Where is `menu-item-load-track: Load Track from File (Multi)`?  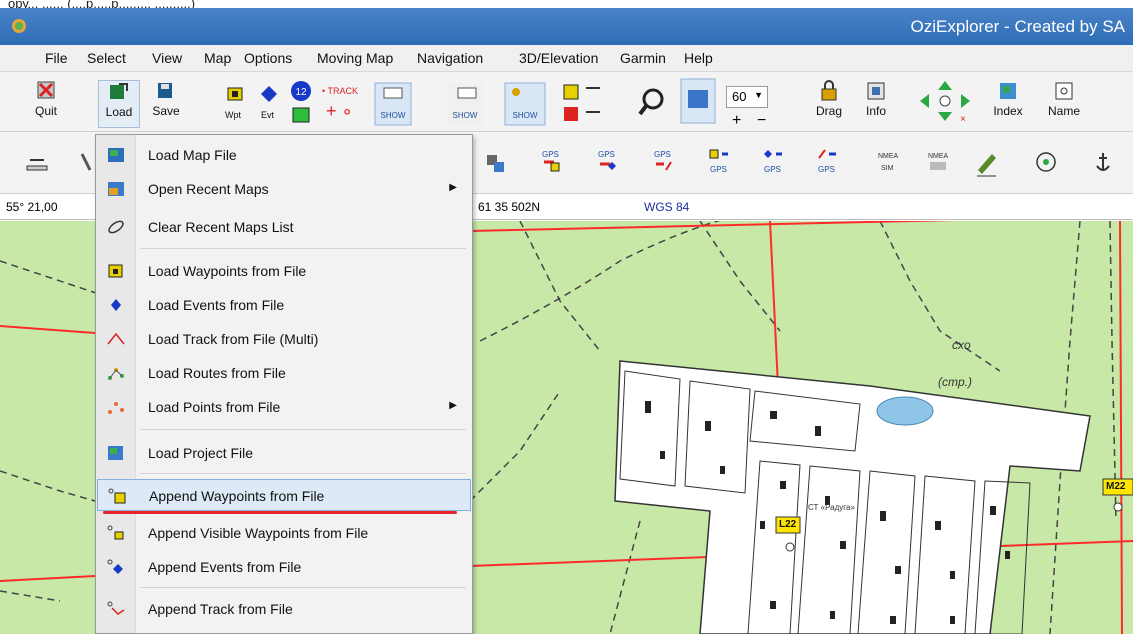 menu-item-load-track: Load Track from File (Multi) is located at coordinates (284, 339).